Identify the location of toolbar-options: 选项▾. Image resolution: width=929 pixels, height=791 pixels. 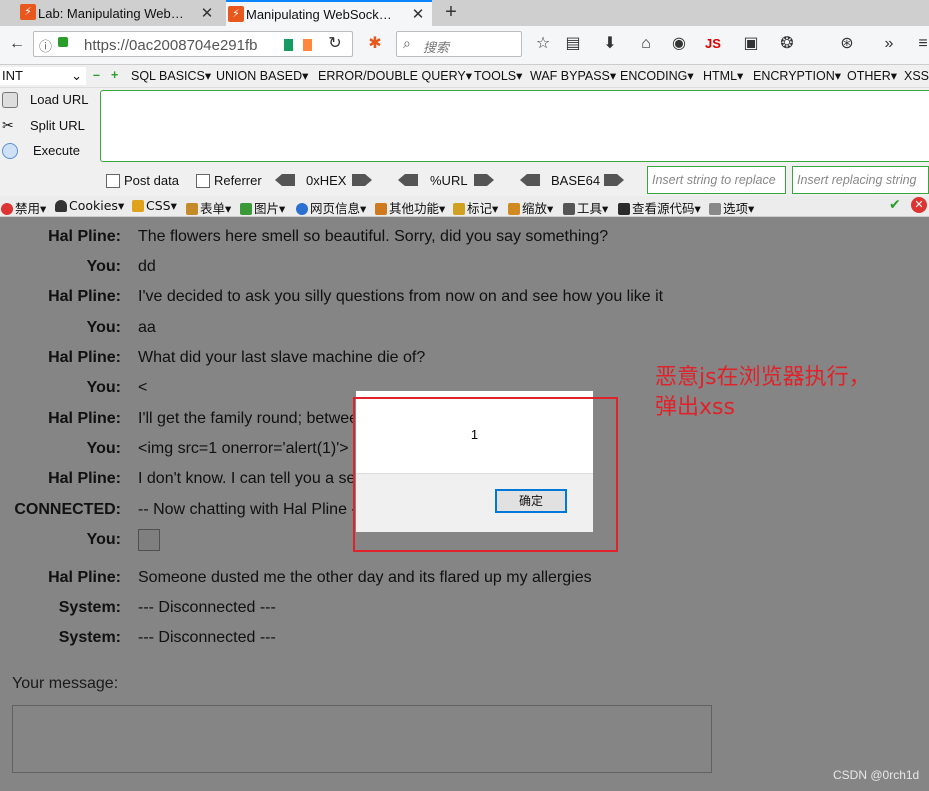
(731, 207).